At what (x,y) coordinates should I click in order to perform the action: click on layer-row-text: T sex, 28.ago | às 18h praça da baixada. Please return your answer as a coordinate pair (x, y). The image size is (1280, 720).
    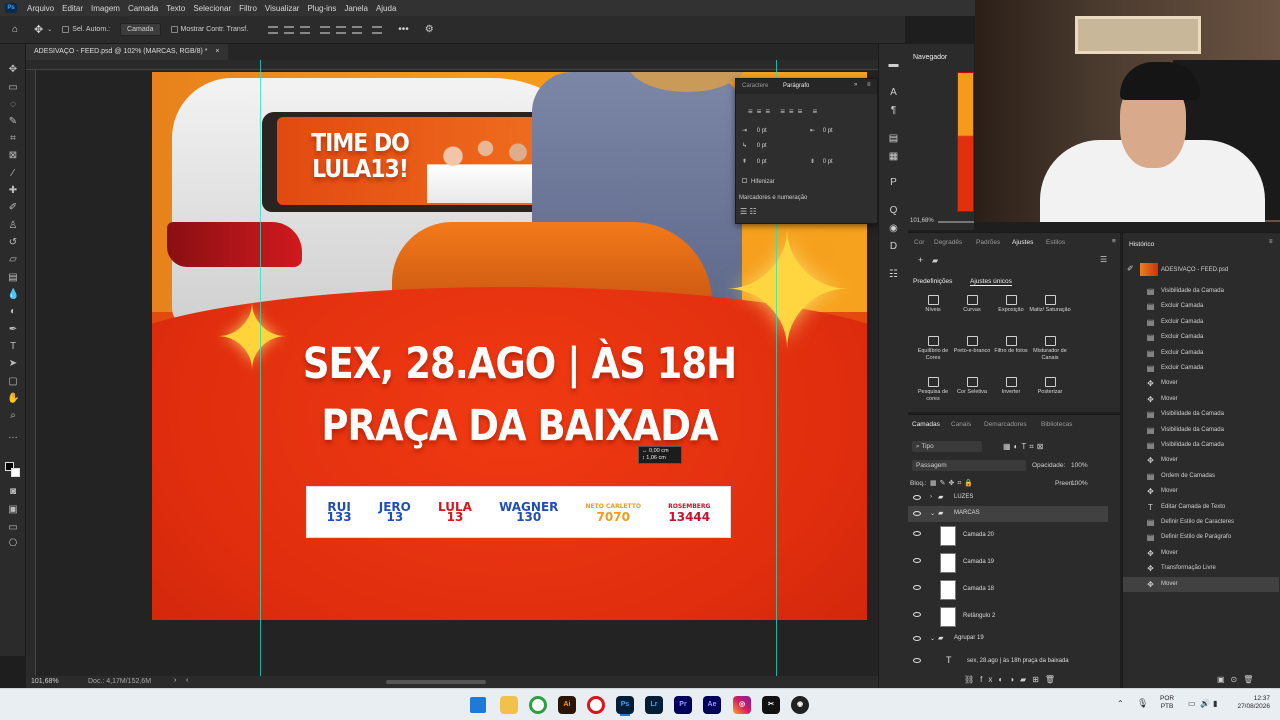
    Looking at the image, I should click on (1008, 661).